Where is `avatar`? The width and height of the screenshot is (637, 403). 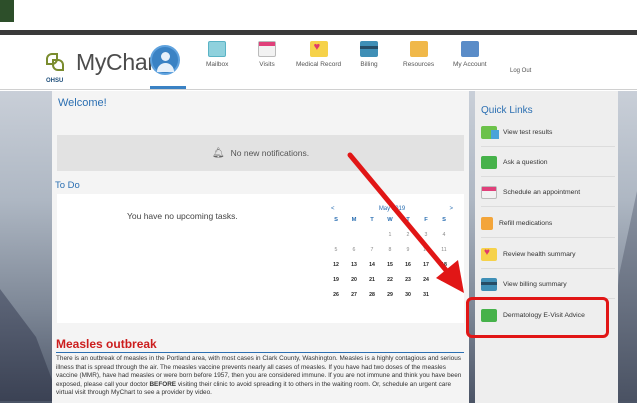
avatar is located at coordinates (165, 60).